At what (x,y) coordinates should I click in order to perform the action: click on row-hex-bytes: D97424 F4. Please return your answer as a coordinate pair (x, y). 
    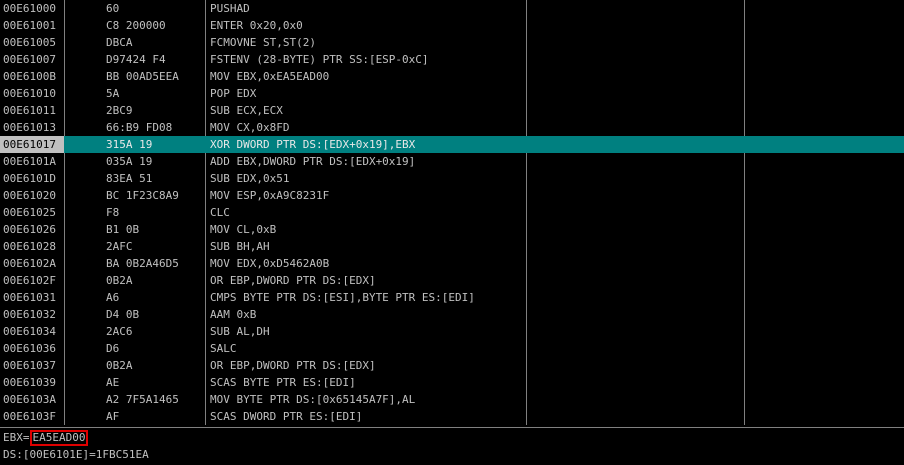
    Looking at the image, I should click on (136, 59).